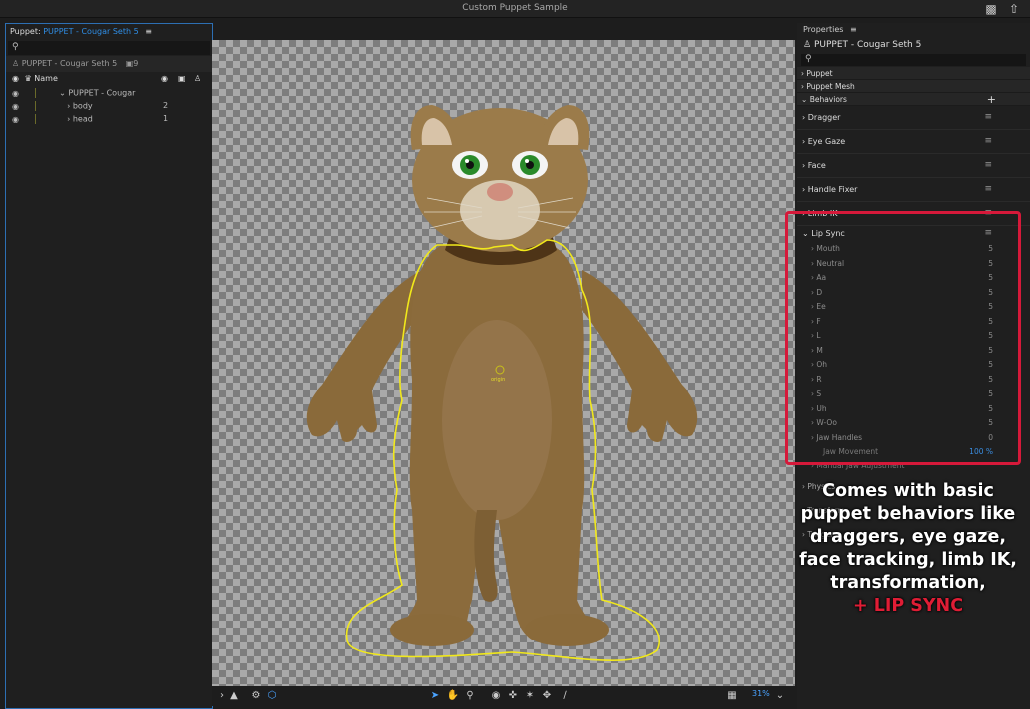 Image resolution: width=1030 pixels, height=709 pixels. What do you see at coordinates (164, 78) in the screenshot?
I see `origin-column-icon: ◉` at bounding box center [164, 78].